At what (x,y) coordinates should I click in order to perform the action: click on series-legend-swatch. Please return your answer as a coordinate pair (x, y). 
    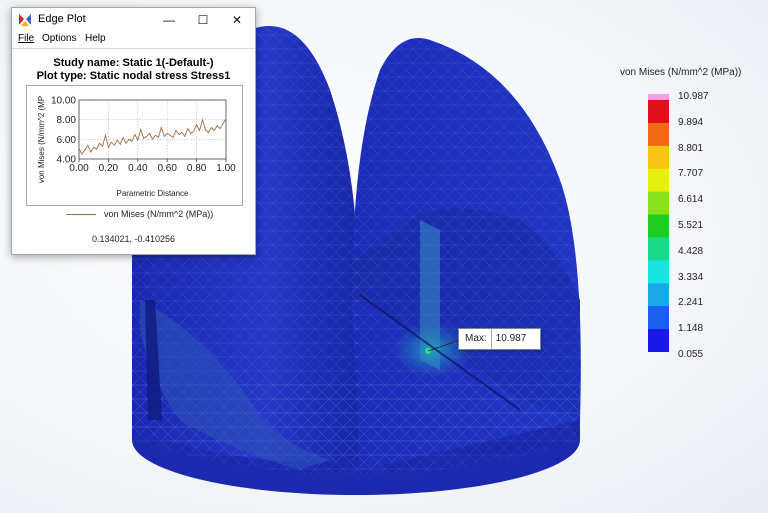
    Looking at the image, I should click on (81, 214).